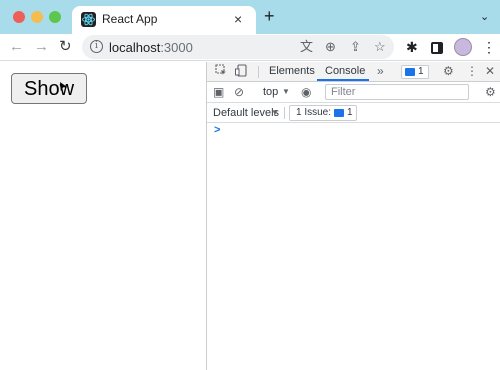  Describe the element at coordinates (269, 16) in the screenshot. I see `new-tab-button: +` at that location.